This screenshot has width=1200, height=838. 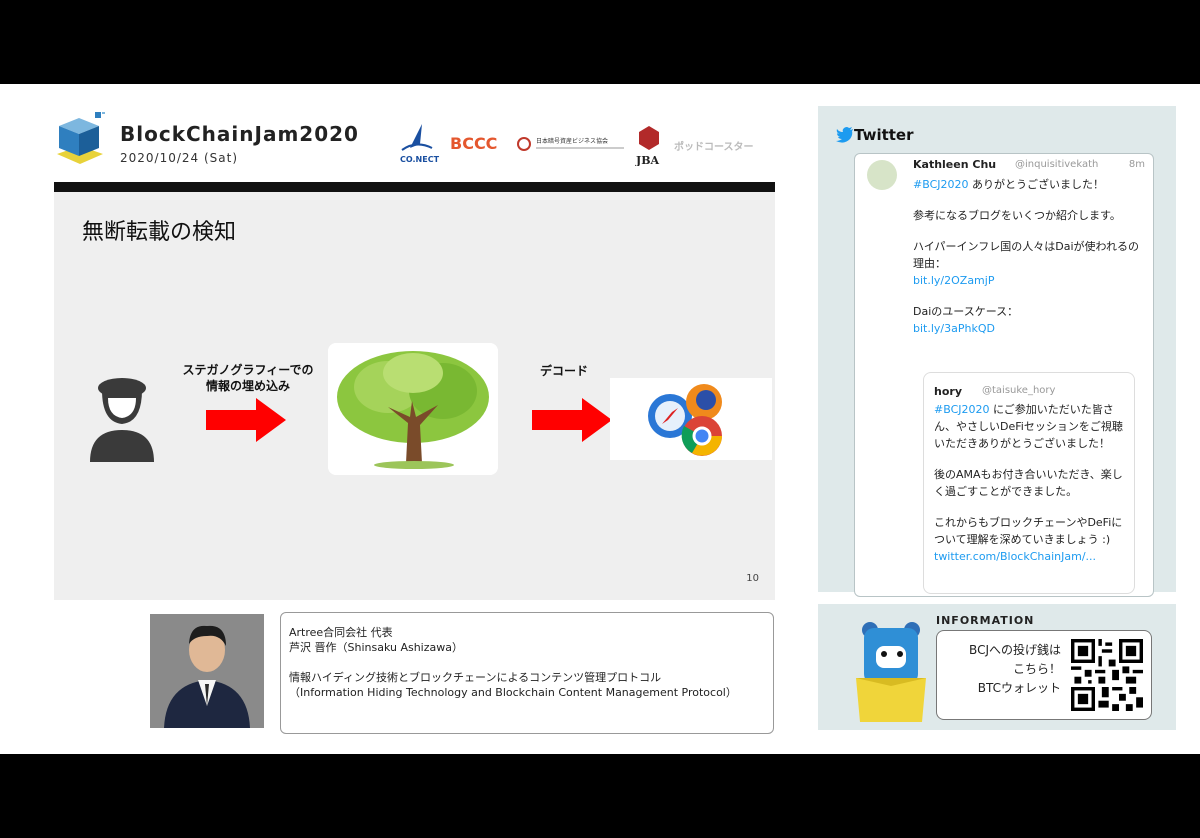 I want to click on tweet-link-1: bit.ly/2OZamjP, so click(x=1029, y=280).